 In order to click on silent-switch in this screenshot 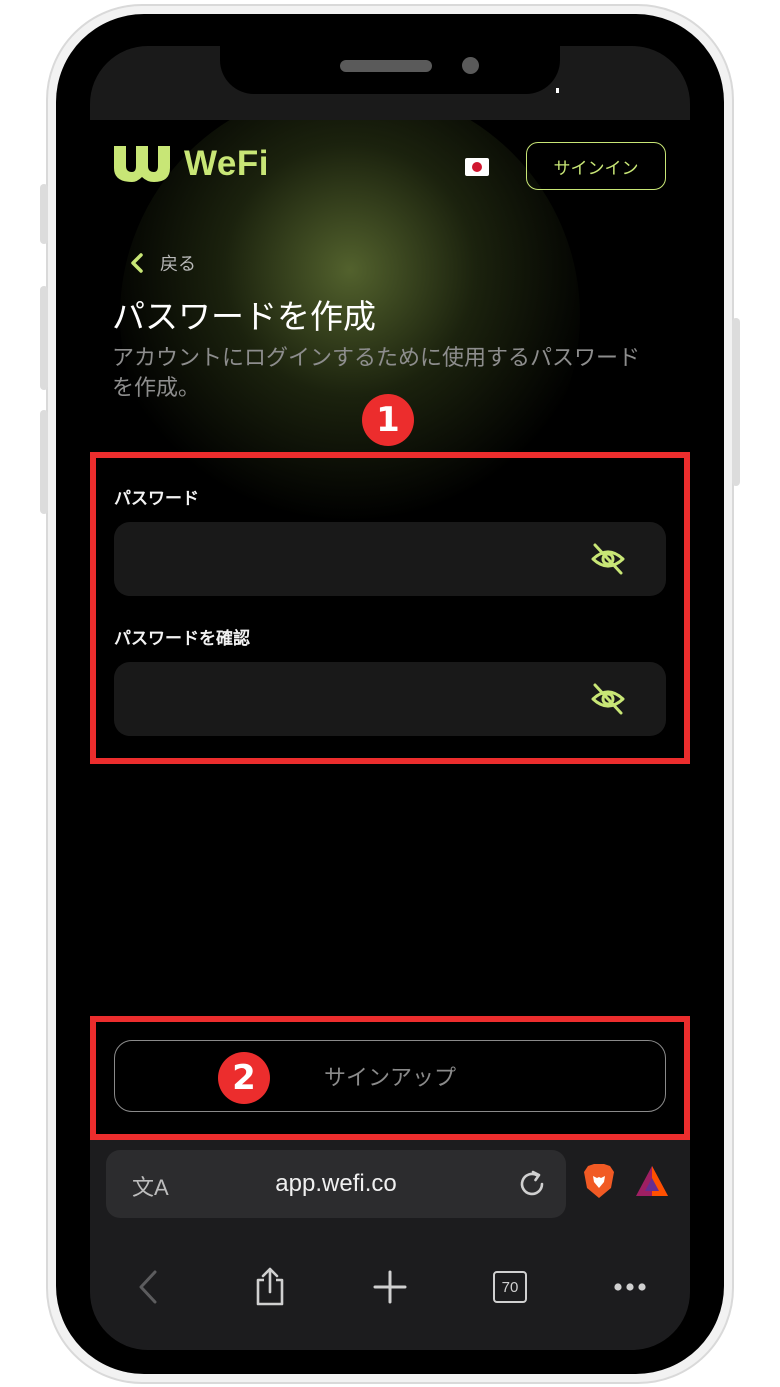, I will do `click(44, 214)`.